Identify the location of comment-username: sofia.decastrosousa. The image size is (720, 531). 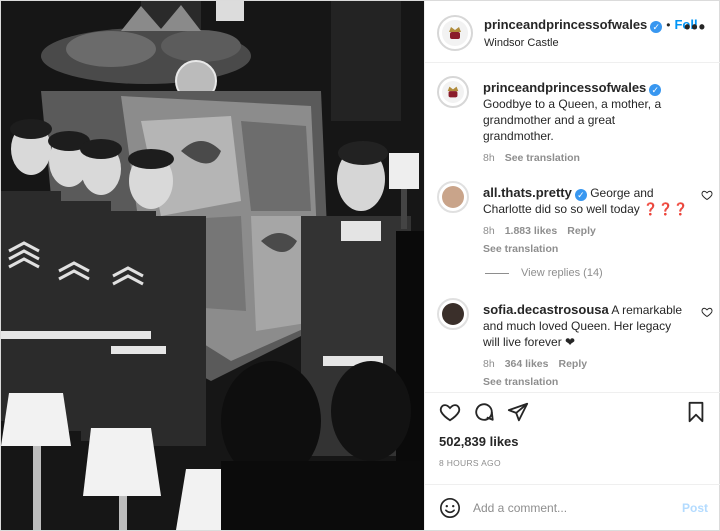
(546, 309).